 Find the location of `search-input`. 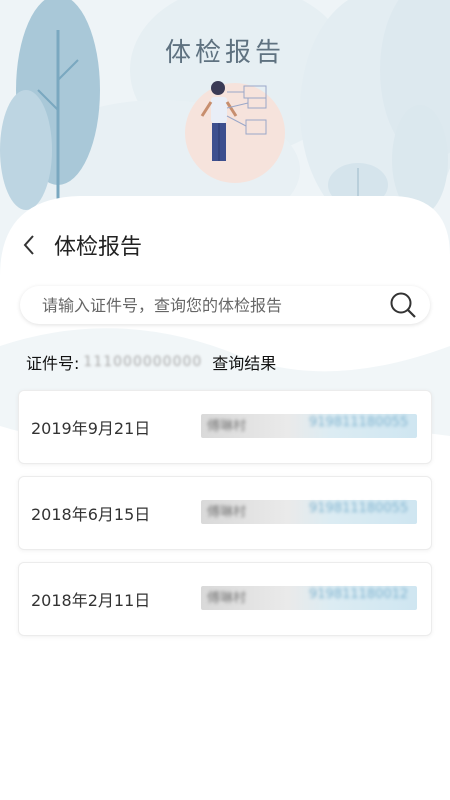

search-input is located at coordinates (204, 305).